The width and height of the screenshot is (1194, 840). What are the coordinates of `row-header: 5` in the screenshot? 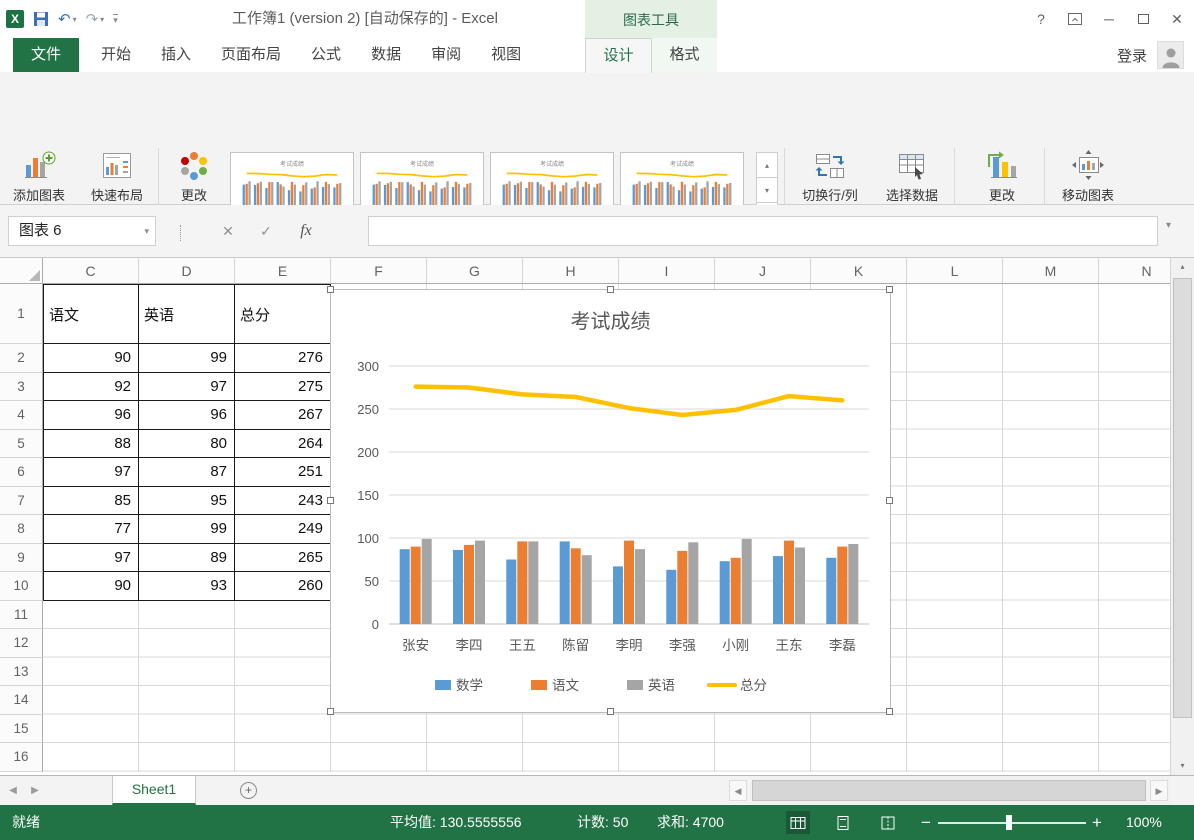 It's located at (21, 443).